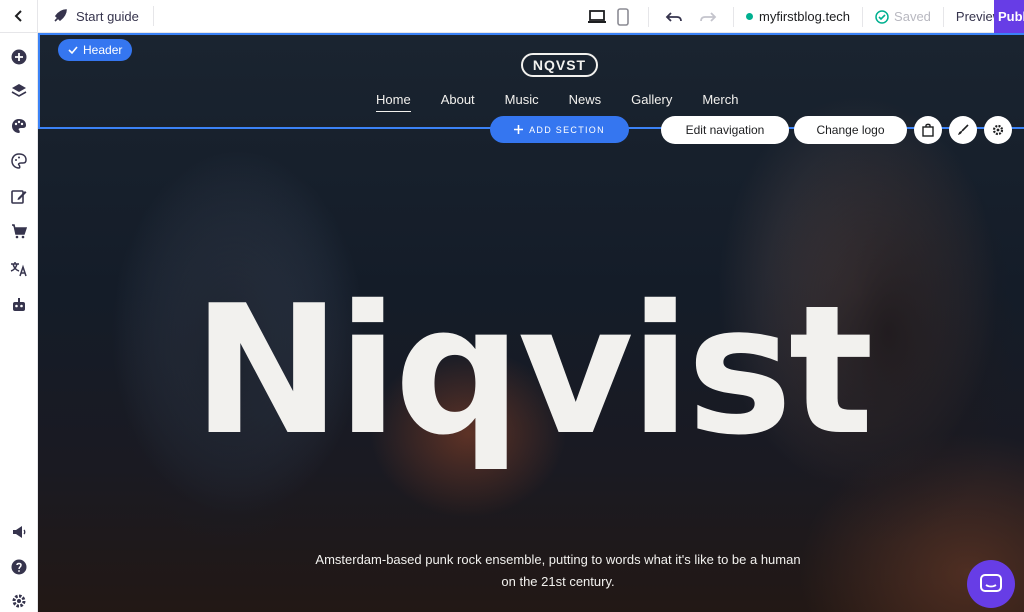 The image size is (1024, 612). I want to click on style-brush-button, so click(963, 130).